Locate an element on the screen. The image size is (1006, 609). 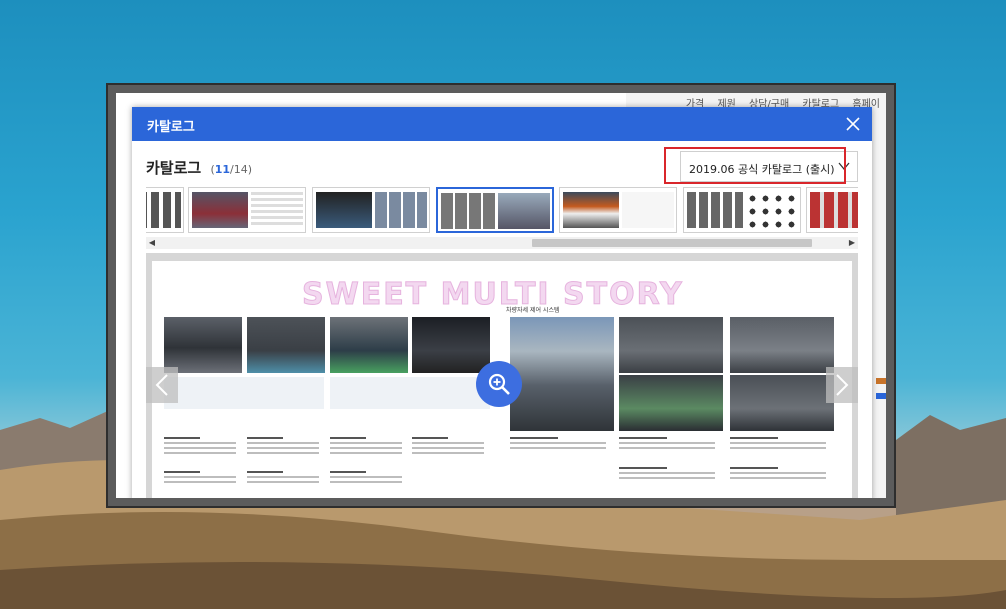
next-page-button is located at coordinates (842, 385).